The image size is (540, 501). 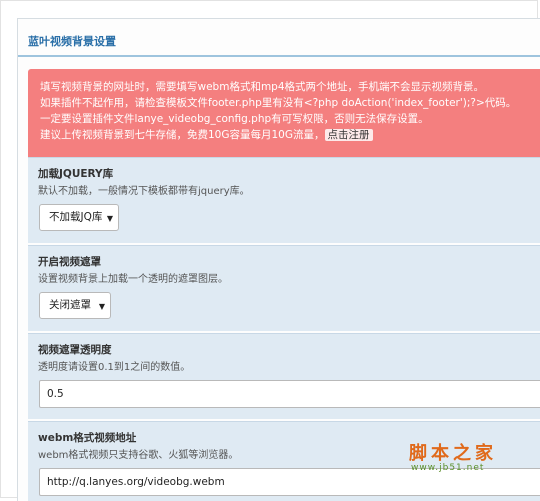 What do you see at coordinates (144, 191) in the screenshot?
I see `section-desc-jquery: 默认不加载，一般情况下模板都带有jquery库。` at bounding box center [144, 191].